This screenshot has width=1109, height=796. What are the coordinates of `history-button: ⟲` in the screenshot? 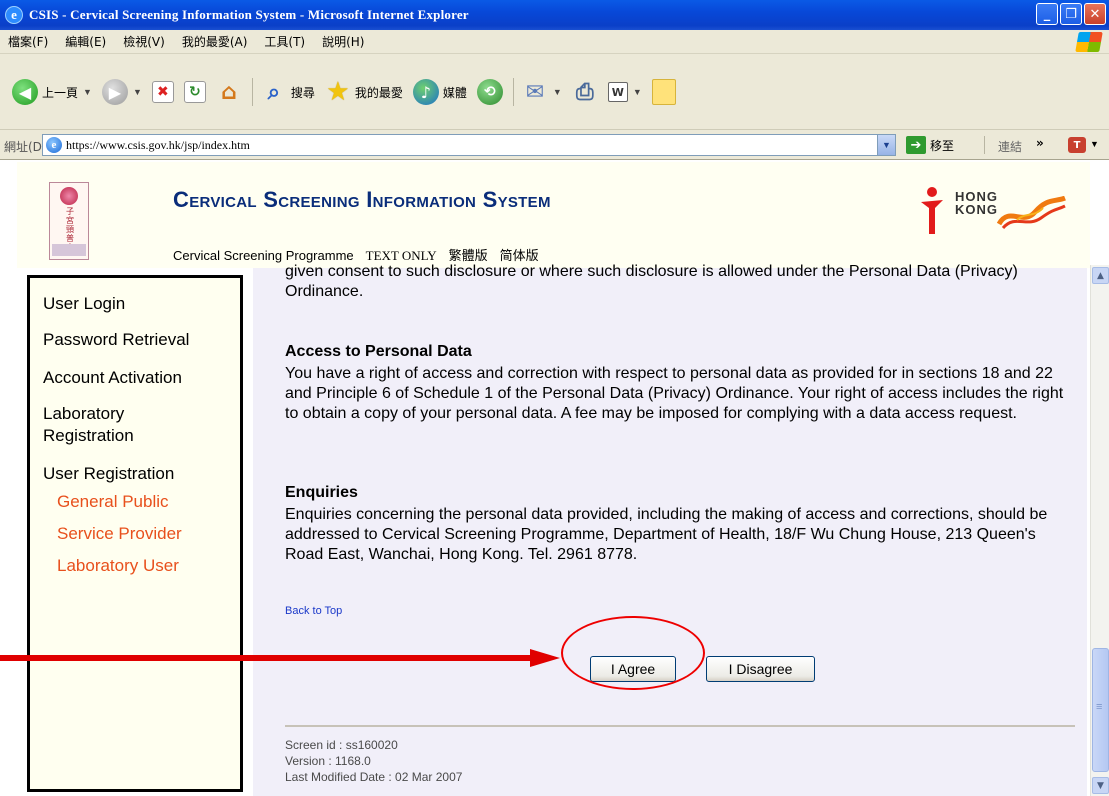 It's located at (489, 92).